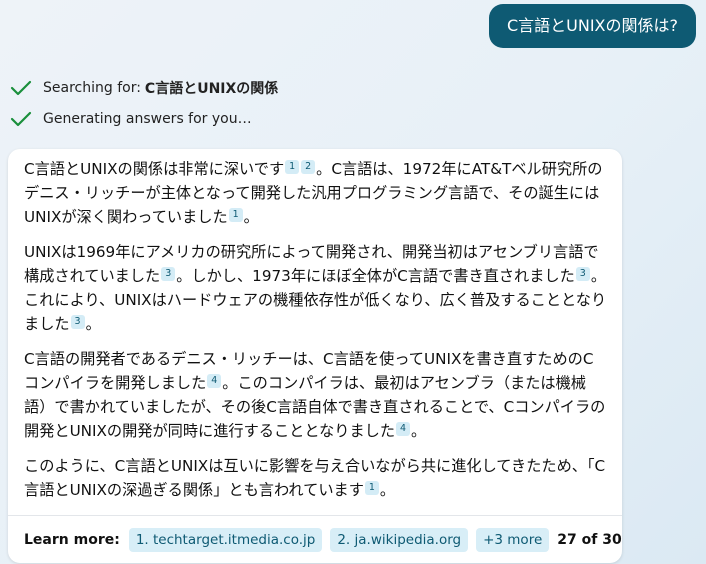  What do you see at coordinates (589, 539) in the screenshot?
I see `turn-counter: 27 of 30` at bounding box center [589, 539].